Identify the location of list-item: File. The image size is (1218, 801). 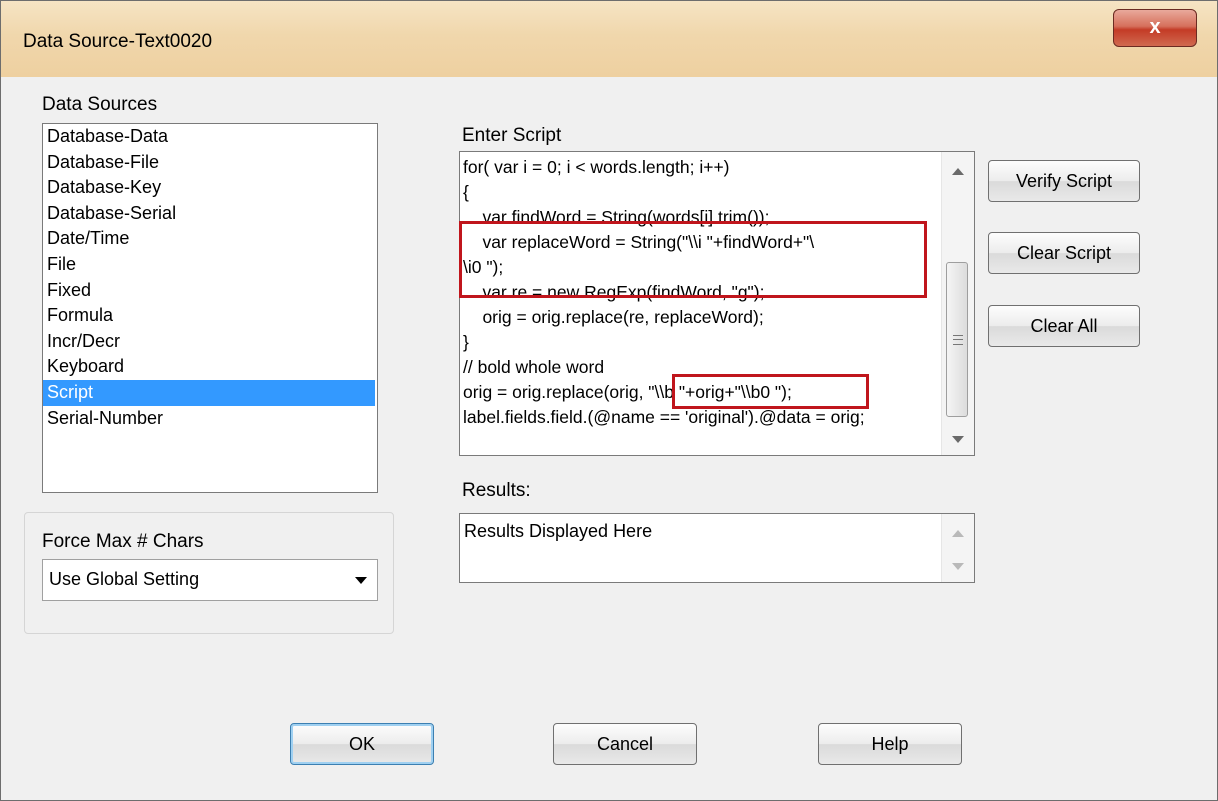
(210, 265).